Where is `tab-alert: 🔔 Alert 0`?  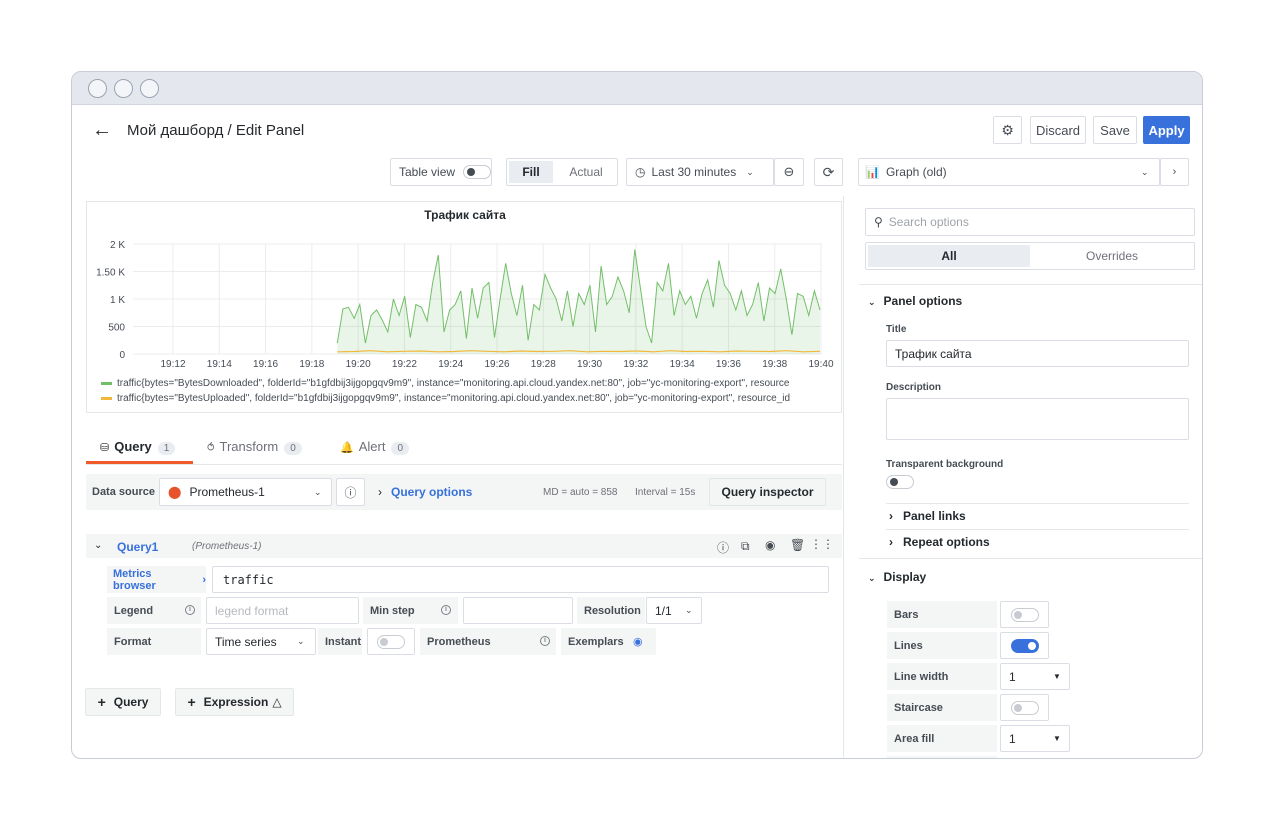 tab-alert: 🔔 Alert 0 is located at coordinates (374, 447).